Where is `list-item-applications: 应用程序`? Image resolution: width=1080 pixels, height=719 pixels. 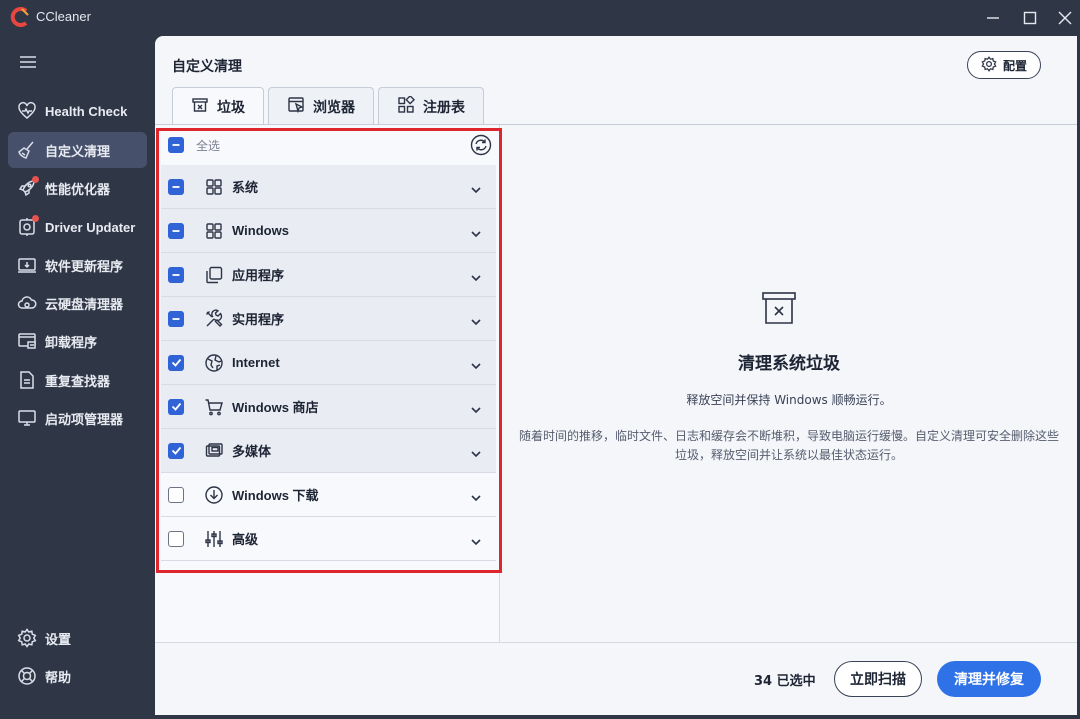 list-item-applications: 应用程序 is located at coordinates (328, 275).